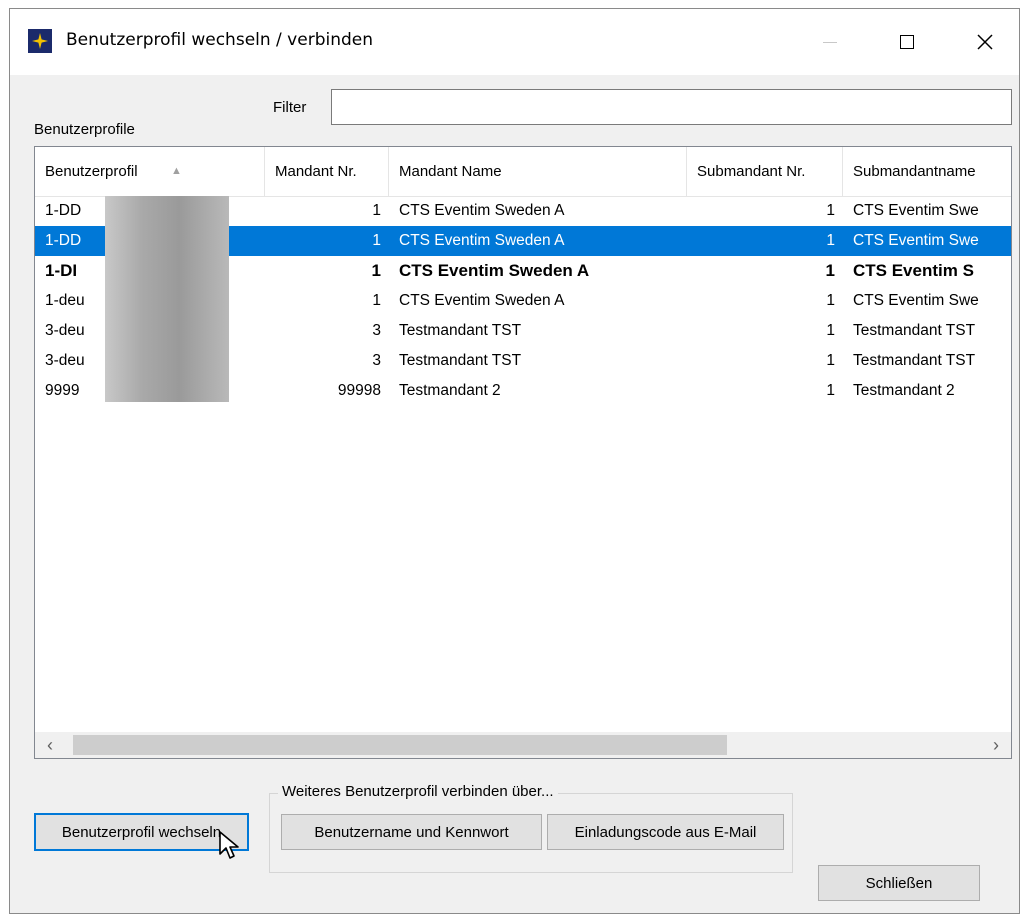 This screenshot has width=1027, height=922. I want to click on scroll-left-icon: ‹, so click(50, 745).